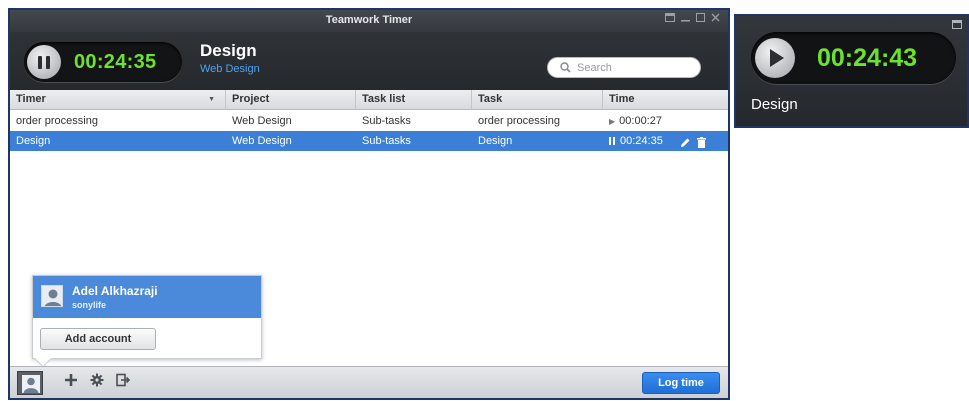 This screenshot has width=969, height=401. I want to click on mini-timer-display: 00:24:43, so click(853, 58).